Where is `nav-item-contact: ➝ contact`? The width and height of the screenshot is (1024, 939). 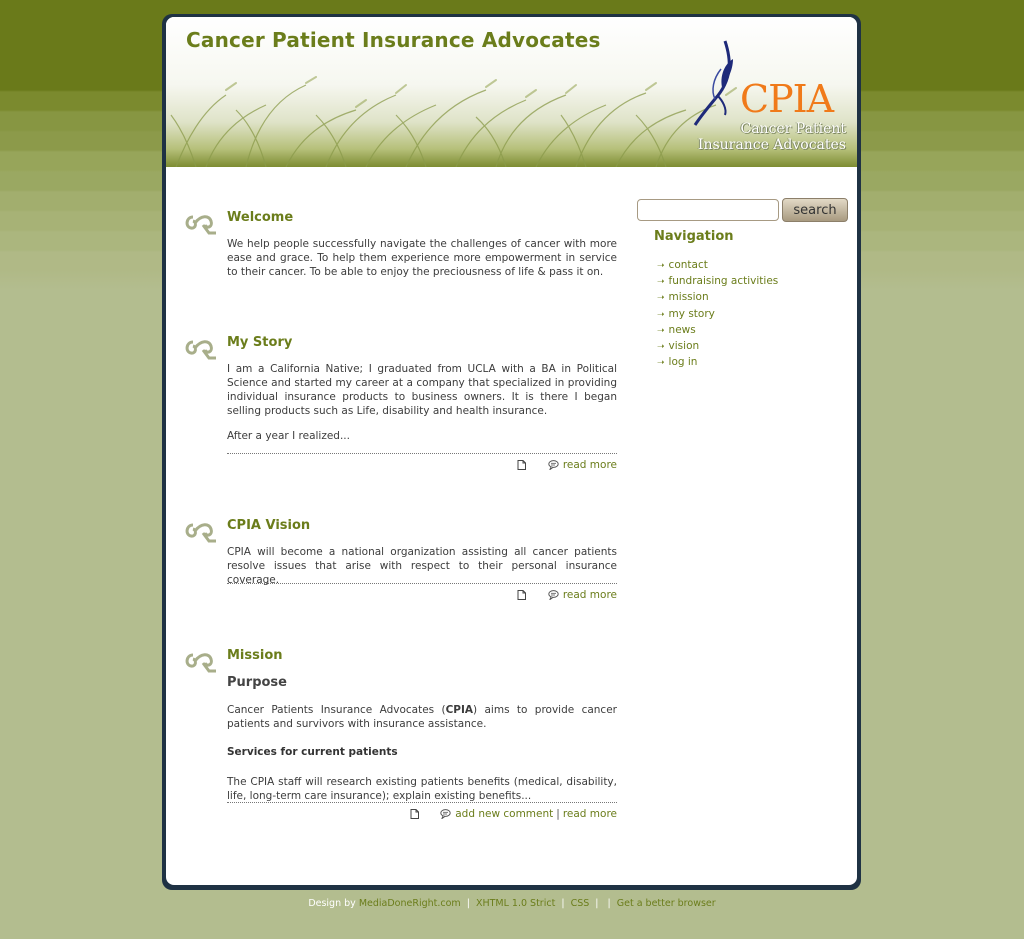
nav-item-contact: ➝ contact is located at coordinates (717, 265).